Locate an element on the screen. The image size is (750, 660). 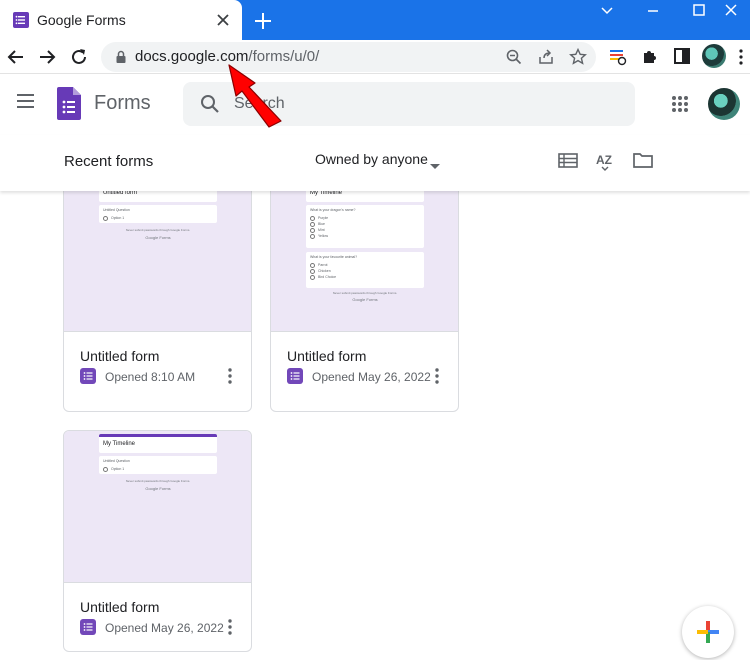
mini-option: Yellow is located at coordinates (365, 236).